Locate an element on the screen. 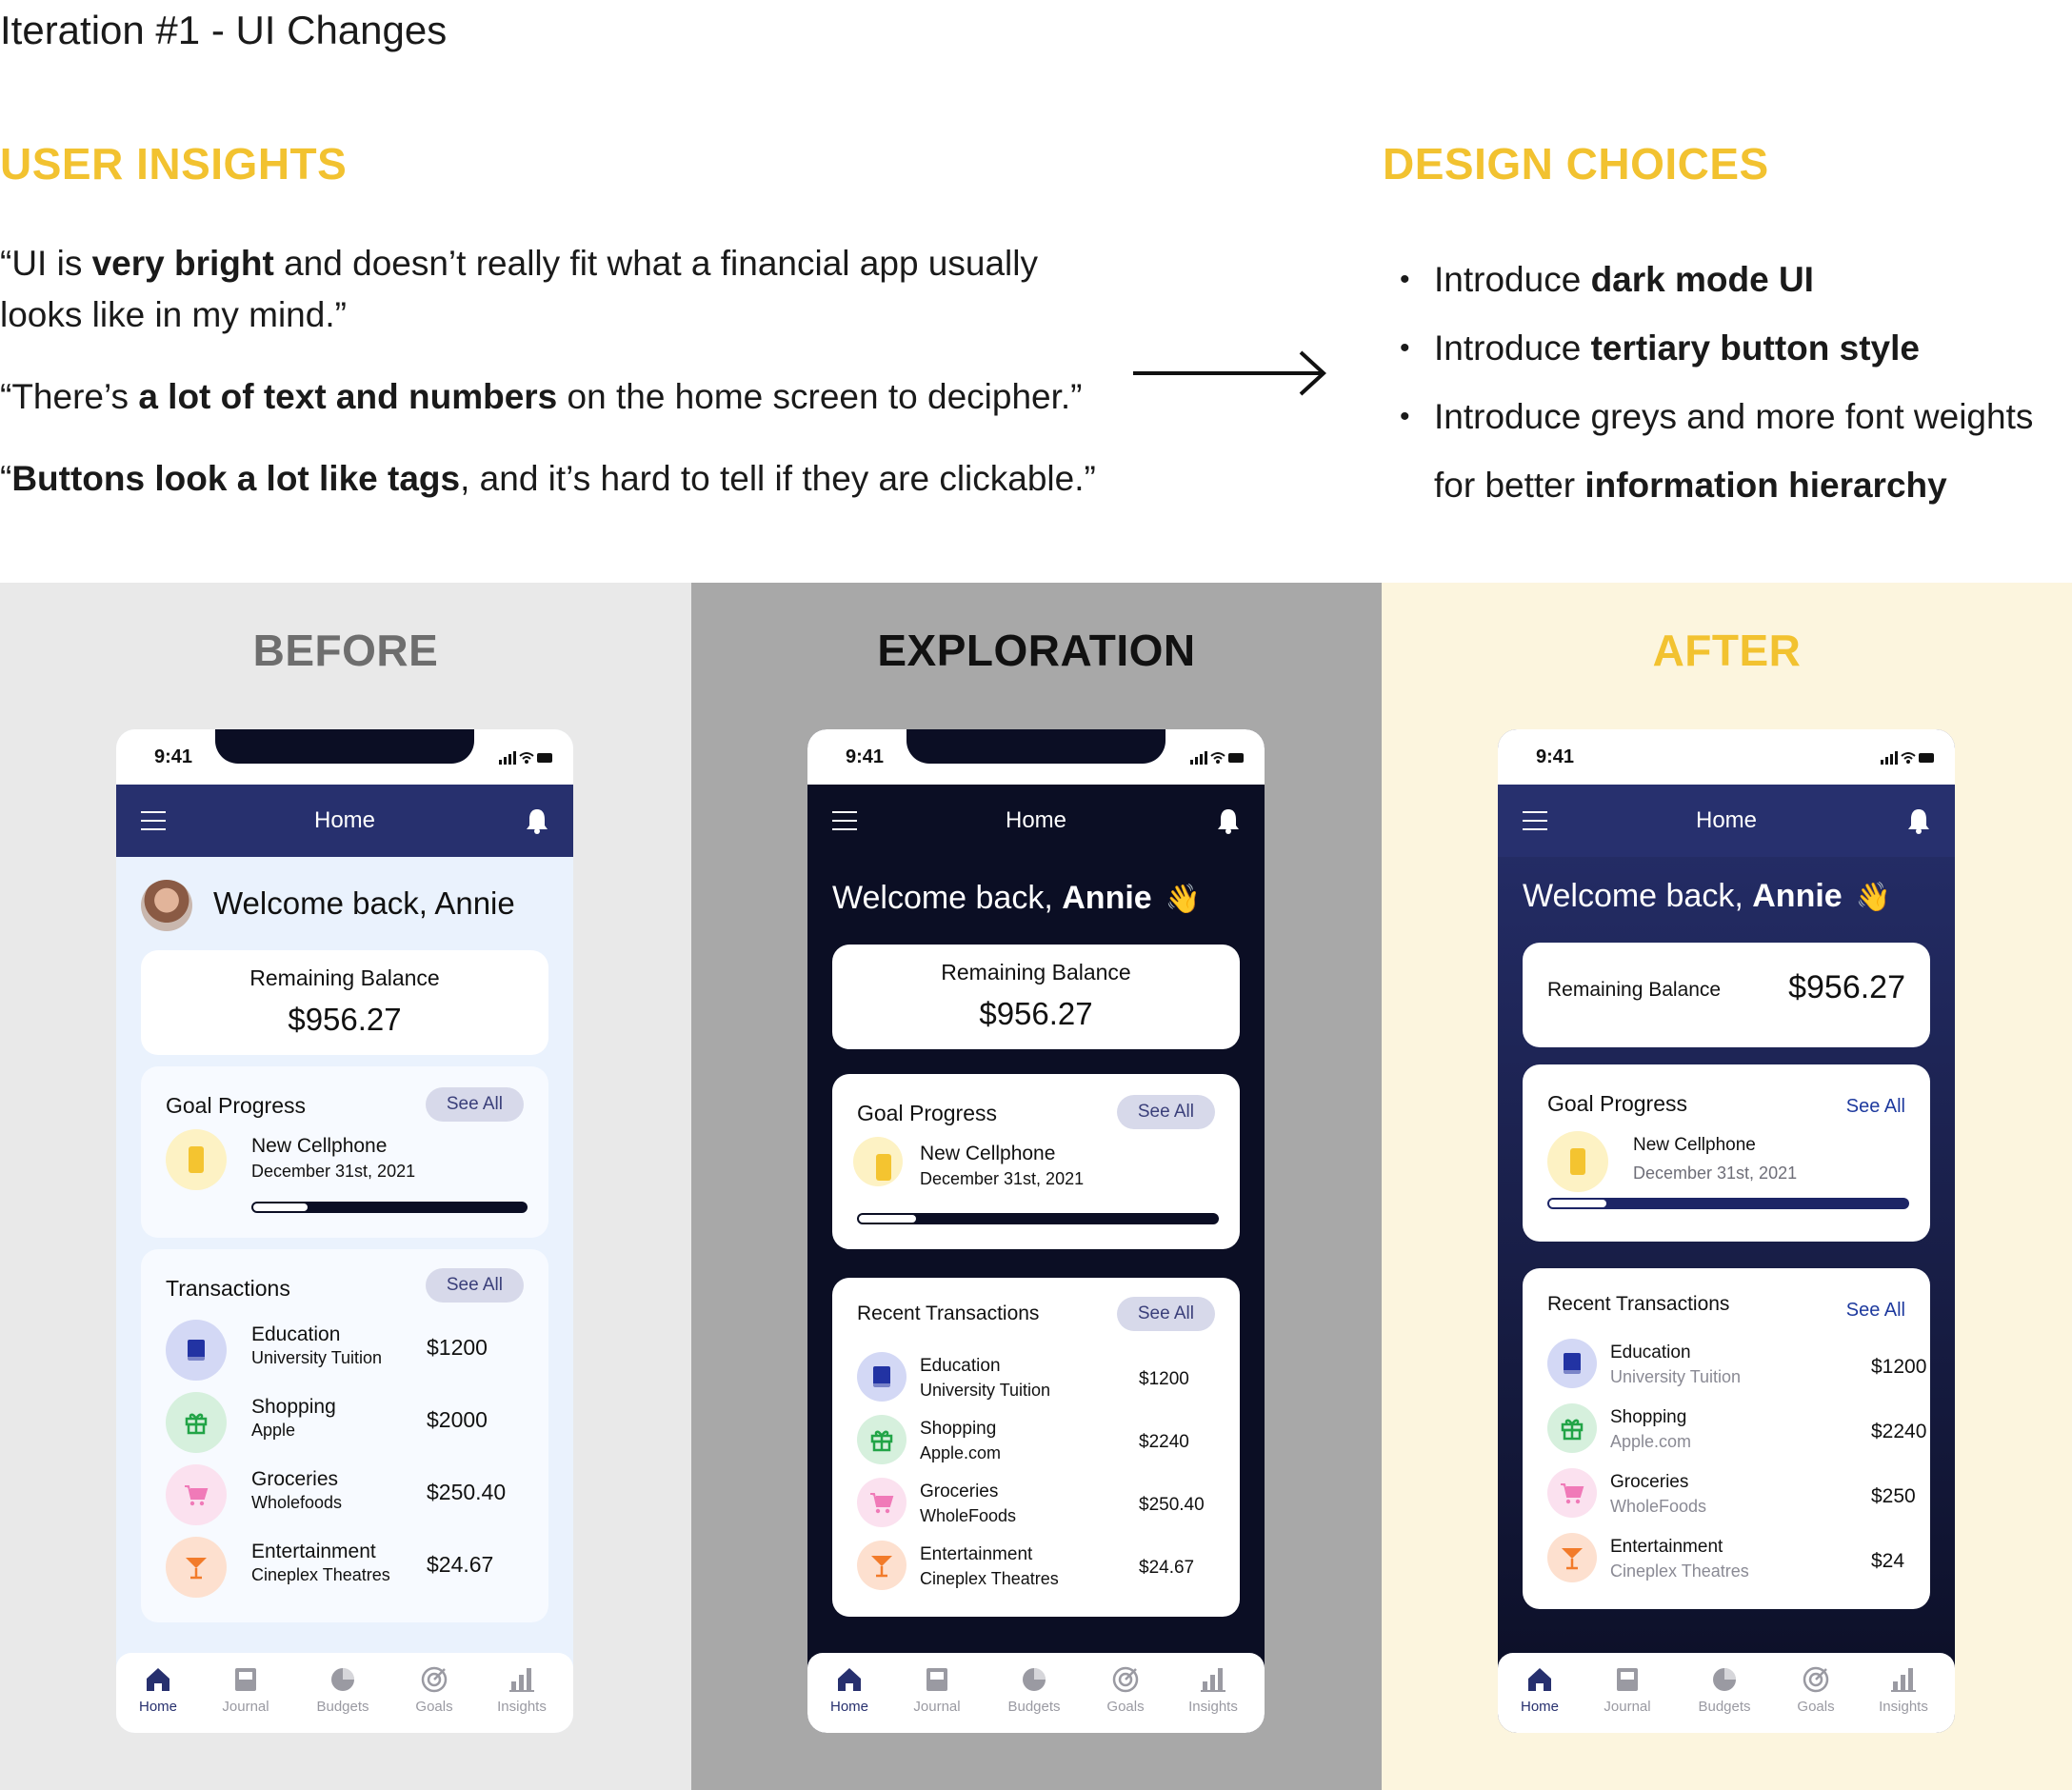 The width and height of the screenshot is (2072, 1790). avatar is located at coordinates (166, 905).